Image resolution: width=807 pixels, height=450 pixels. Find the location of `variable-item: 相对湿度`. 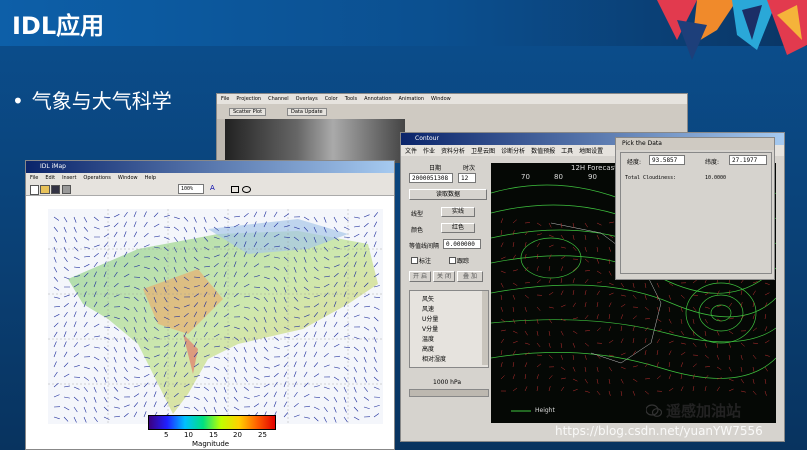

variable-item: 相对湿度 is located at coordinates (434, 358).